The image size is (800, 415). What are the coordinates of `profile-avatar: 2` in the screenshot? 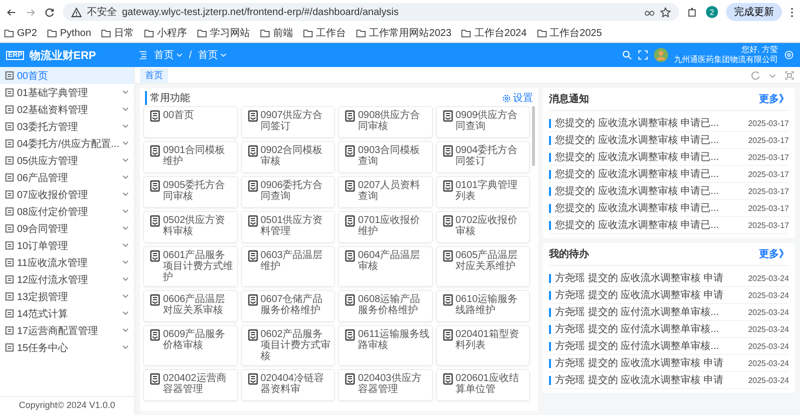 It's located at (712, 12).